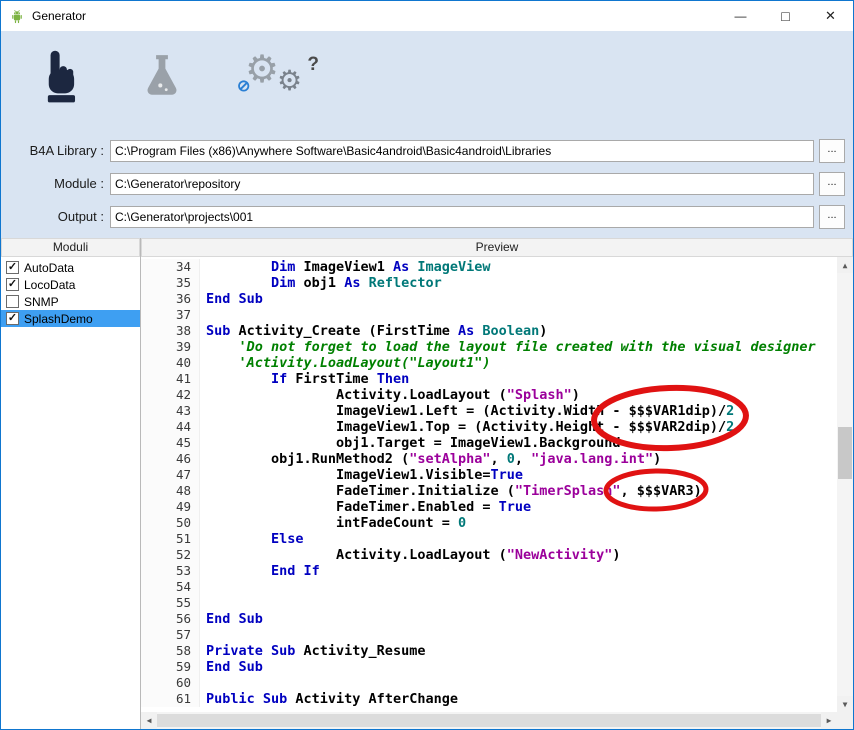 The image size is (854, 730). Describe the element at coordinates (170, 699) in the screenshot. I see `line-number: 61` at that location.